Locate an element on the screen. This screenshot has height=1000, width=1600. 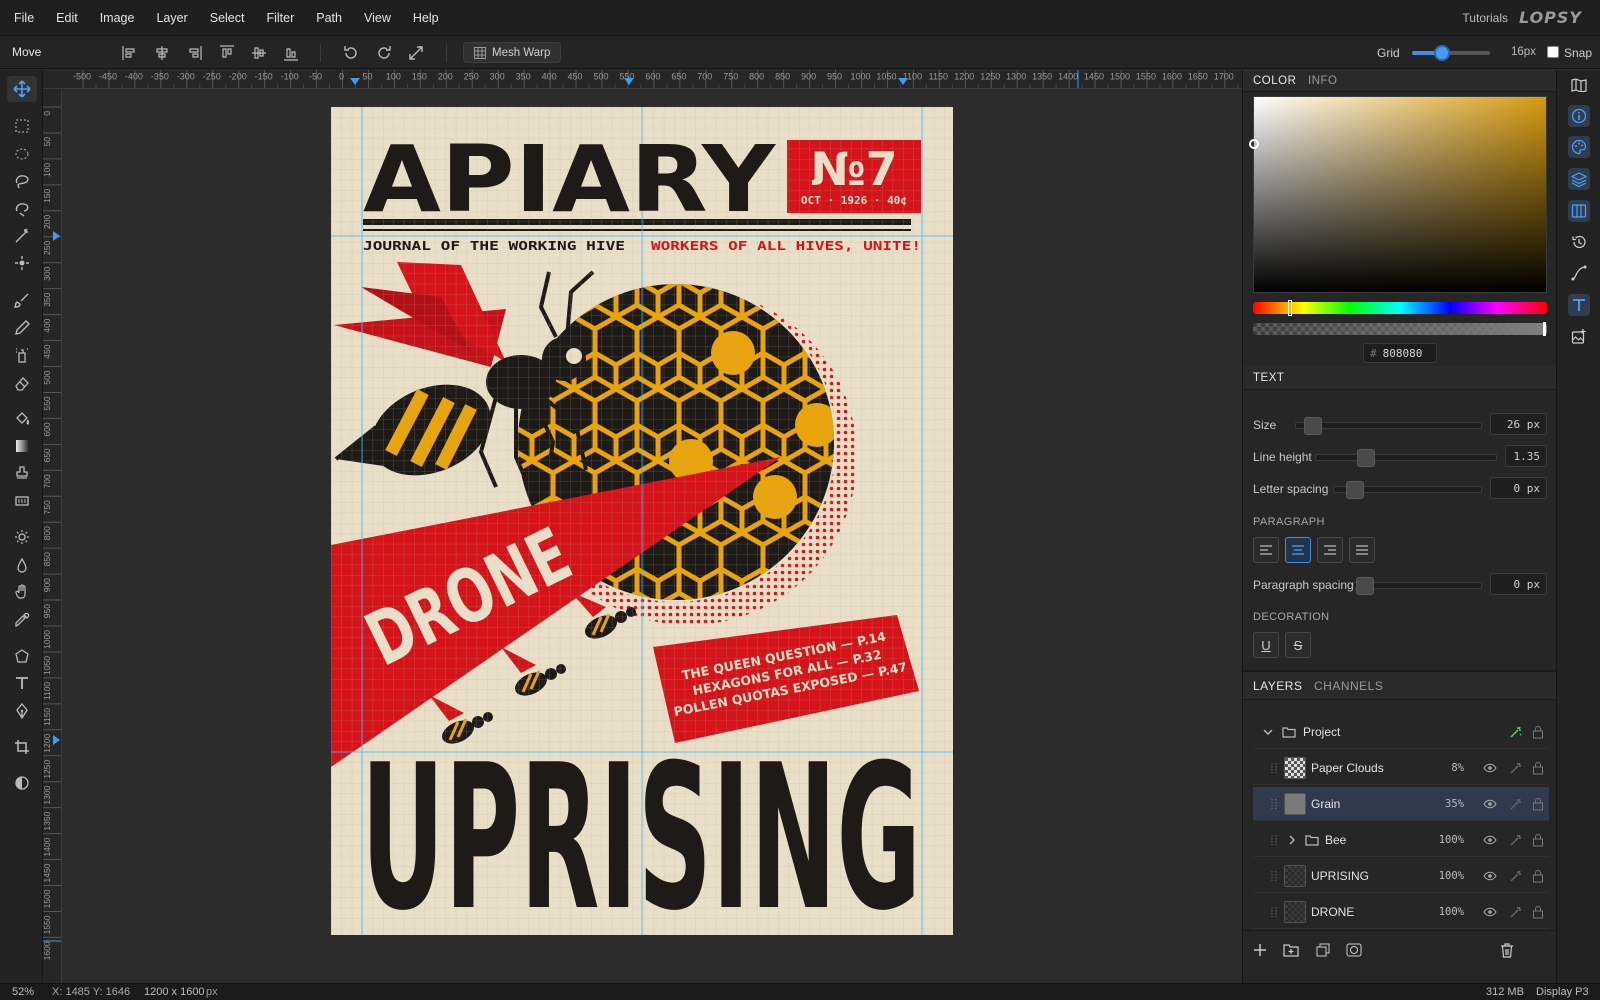
size-slider-knob is located at coordinates (1313, 426).